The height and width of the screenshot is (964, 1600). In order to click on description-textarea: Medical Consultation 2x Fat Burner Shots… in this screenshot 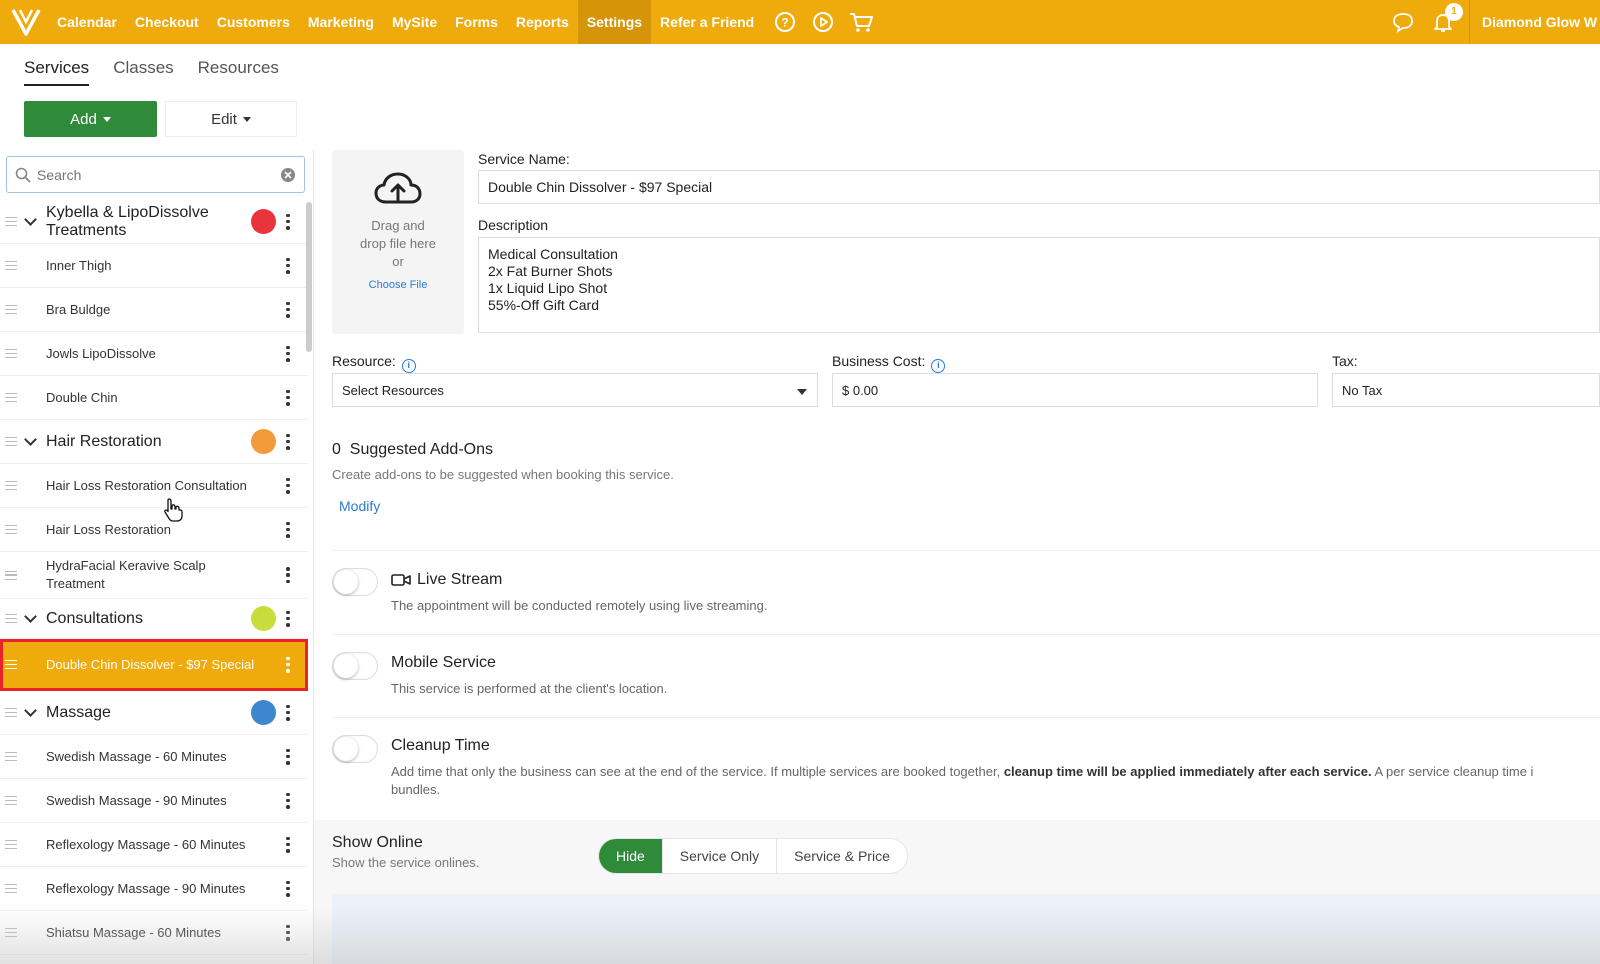, I will do `click(1039, 285)`.